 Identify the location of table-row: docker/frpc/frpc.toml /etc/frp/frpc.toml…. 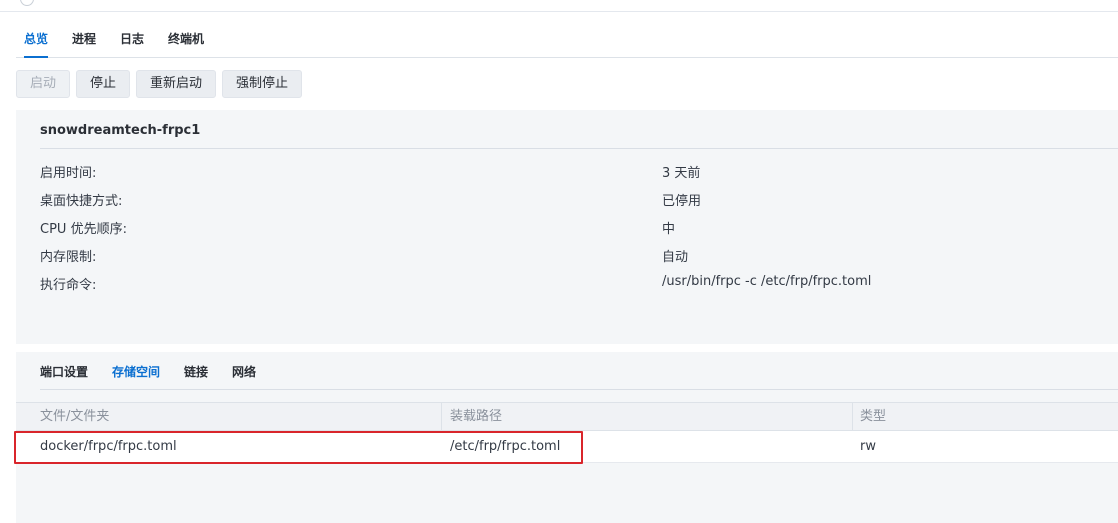
(567, 447).